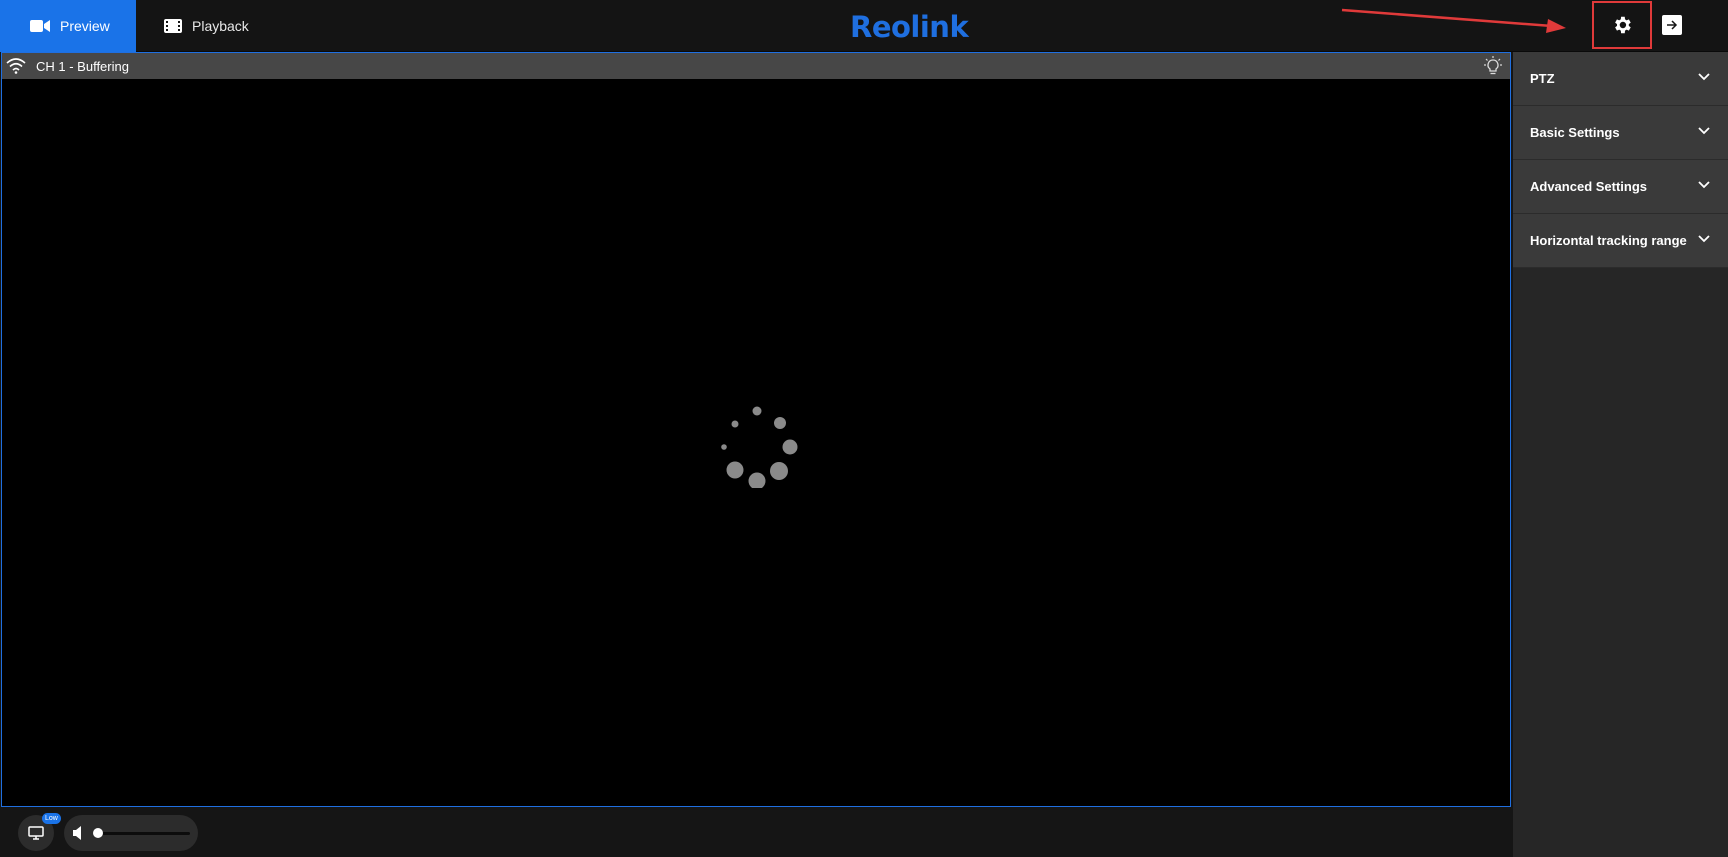  I want to click on monitor-icon, so click(36, 833).